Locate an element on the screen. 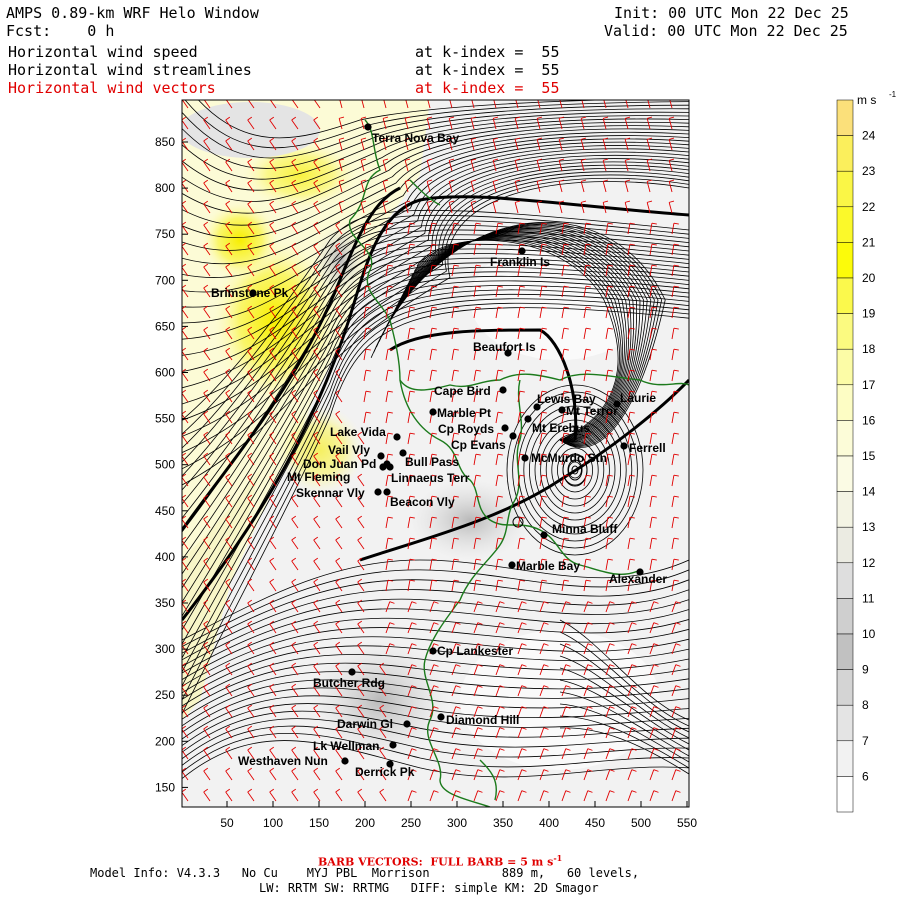 Image resolution: width=900 pixels, height=900 pixels. place-label: Terra Nova Bay is located at coordinates (415, 138).